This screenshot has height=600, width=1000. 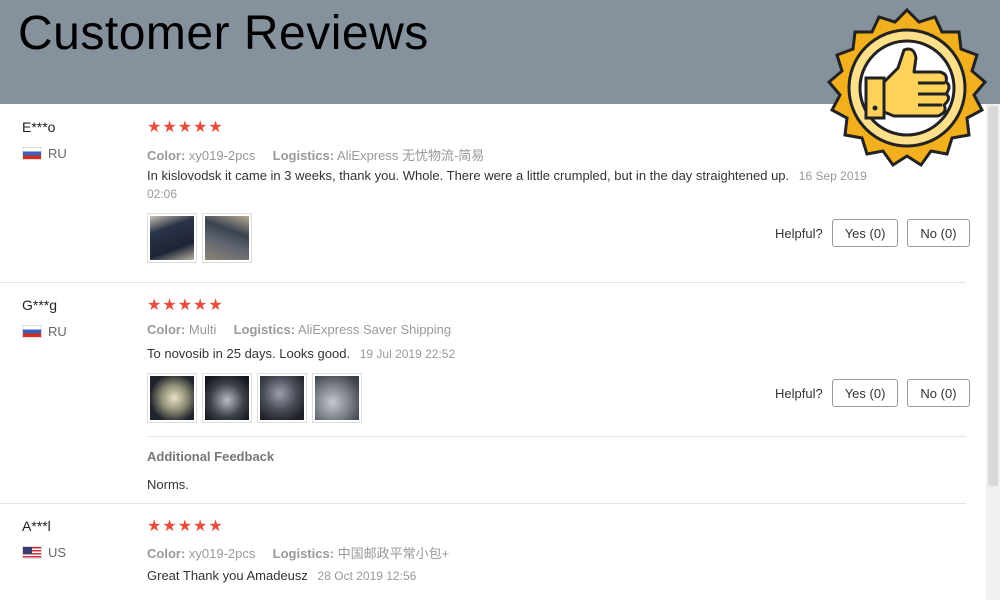 I want to click on review-body: To novosib in 25 days. Looks good., so click(x=249, y=353).